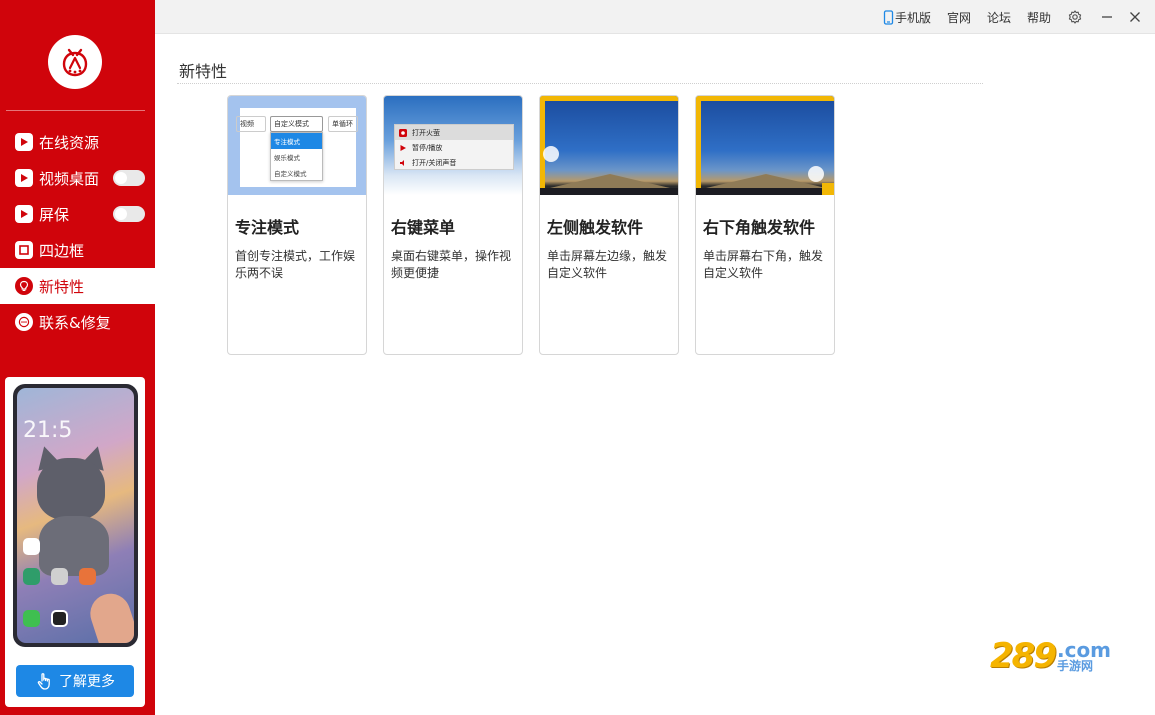 The height and width of the screenshot is (715, 1155). What do you see at coordinates (655, 17) in the screenshot?
I see `title-bar: 手机版 官网 论坛 帮助` at bounding box center [655, 17].